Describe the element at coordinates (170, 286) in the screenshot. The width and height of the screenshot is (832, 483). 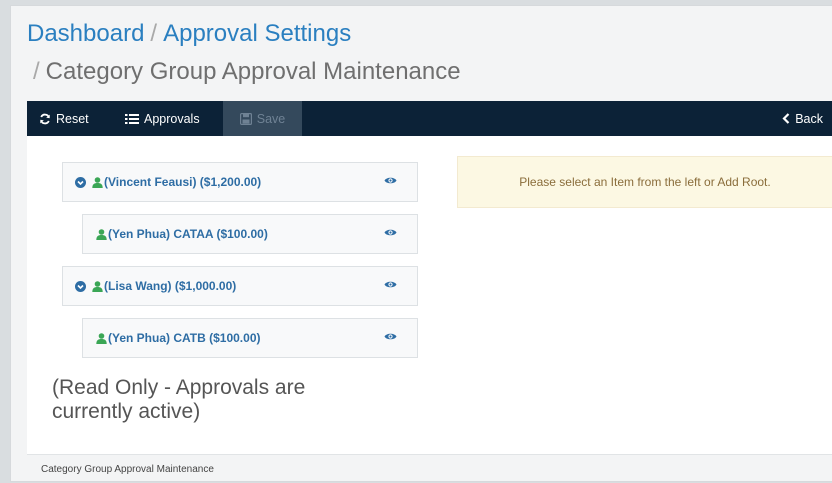
I see `tree-item-label: (Lisa Wang) ($1,000.00)` at that location.